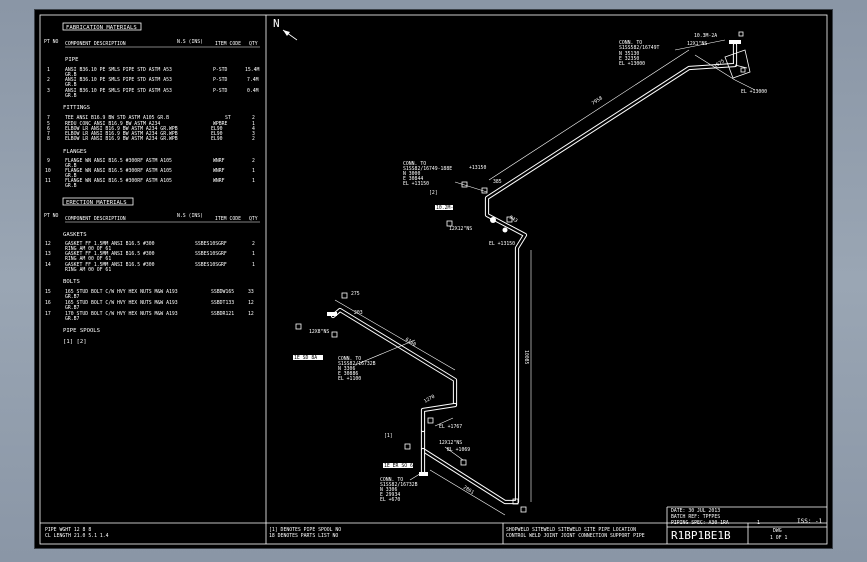  What do you see at coordinates (754, 92) in the screenshot?
I see `elevation-label: EL +13000` at bounding box center [754, 92].